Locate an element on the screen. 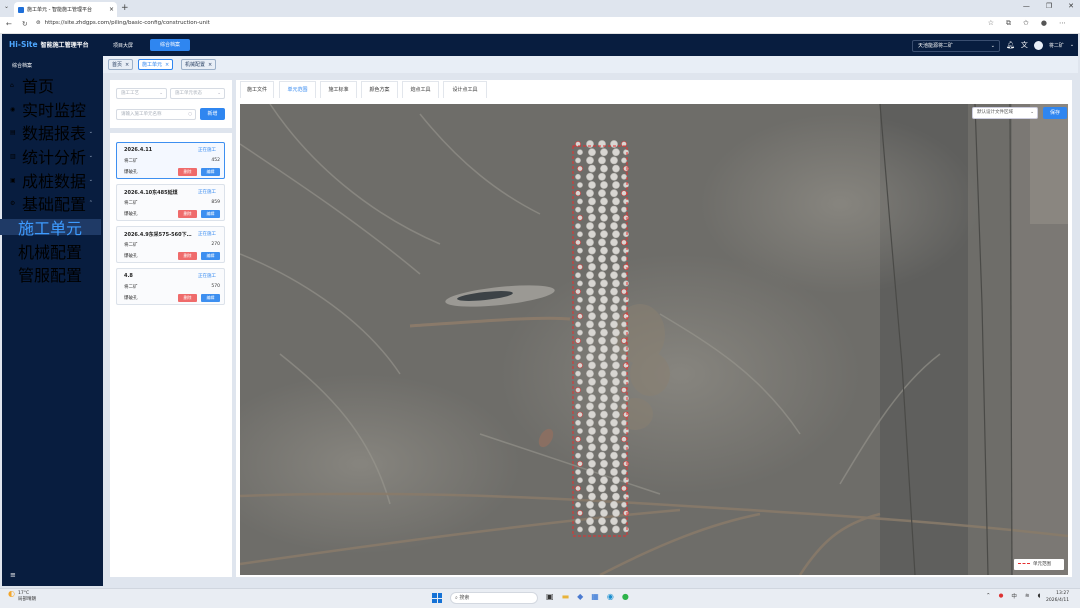 This screenshot has width=1080, height=608. avatar is located at coordinates (1038, 45).